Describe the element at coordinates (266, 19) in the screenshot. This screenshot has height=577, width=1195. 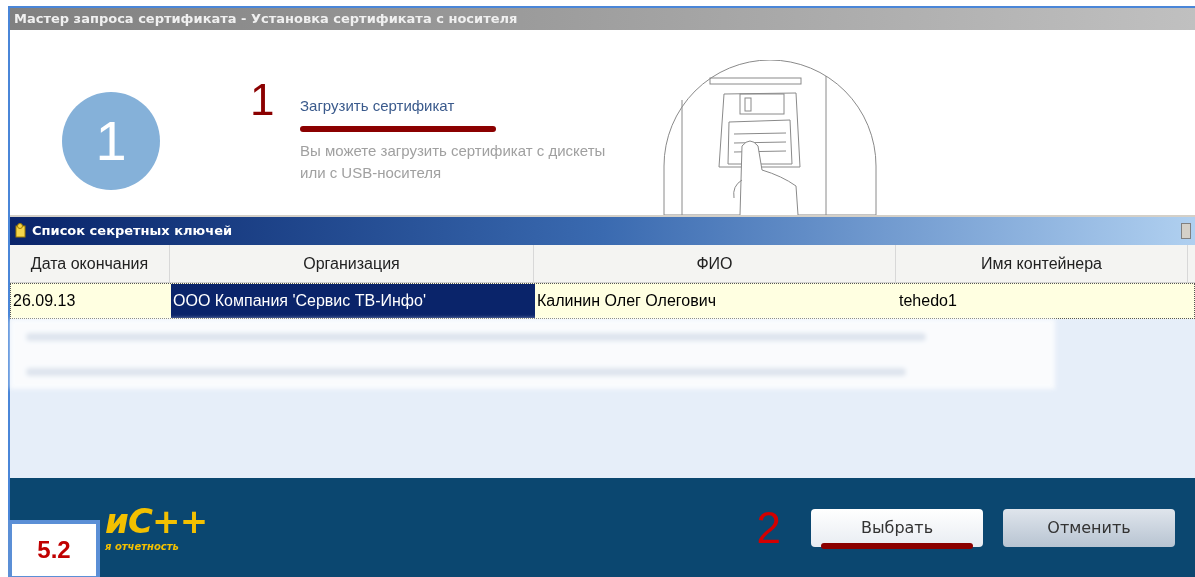
I see `window-title: Мастер запроса сертификата - Установка сертификата с носителя` at that location.